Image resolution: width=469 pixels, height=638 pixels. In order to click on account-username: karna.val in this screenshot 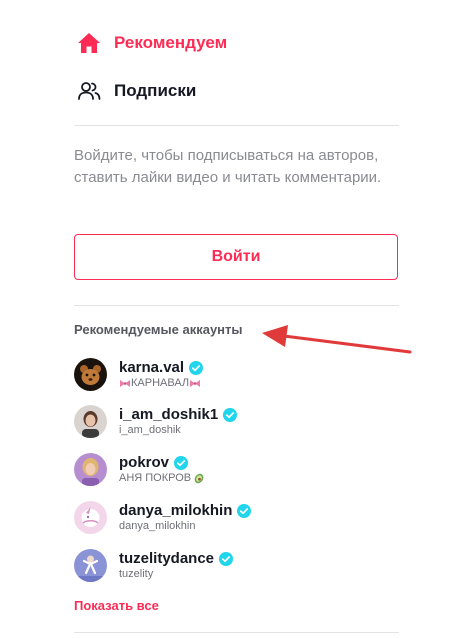, I will do `click(152, 367)`.